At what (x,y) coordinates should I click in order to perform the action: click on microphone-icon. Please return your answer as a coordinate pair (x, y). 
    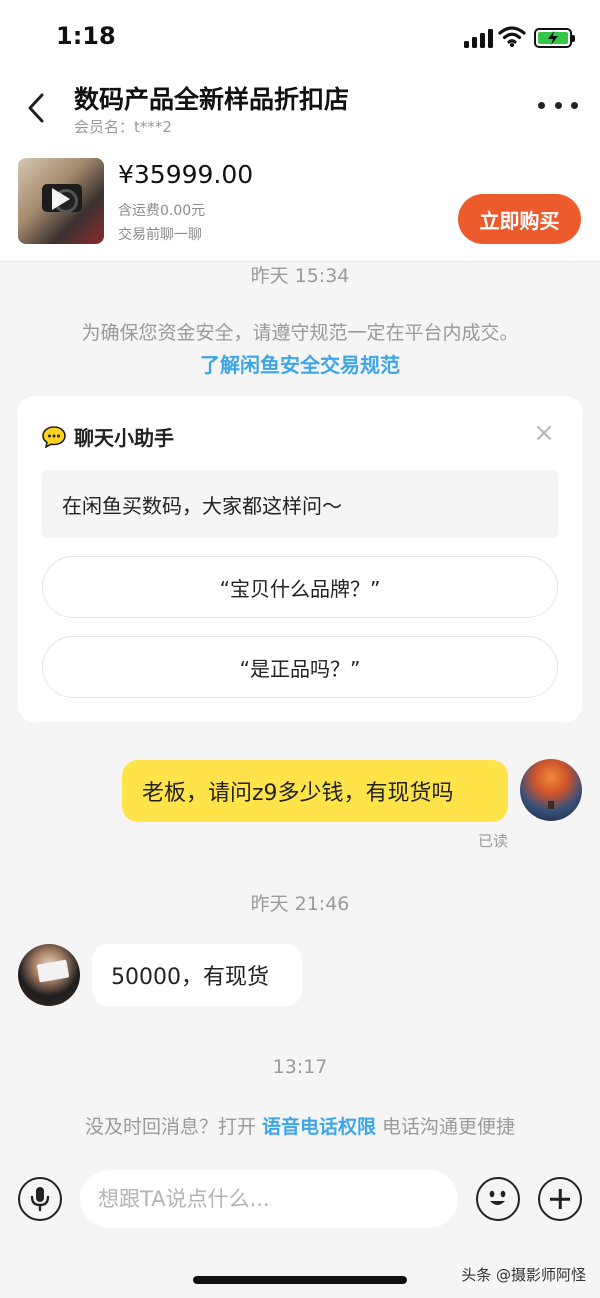
    Looking at the image, I should click on (40, 1199).